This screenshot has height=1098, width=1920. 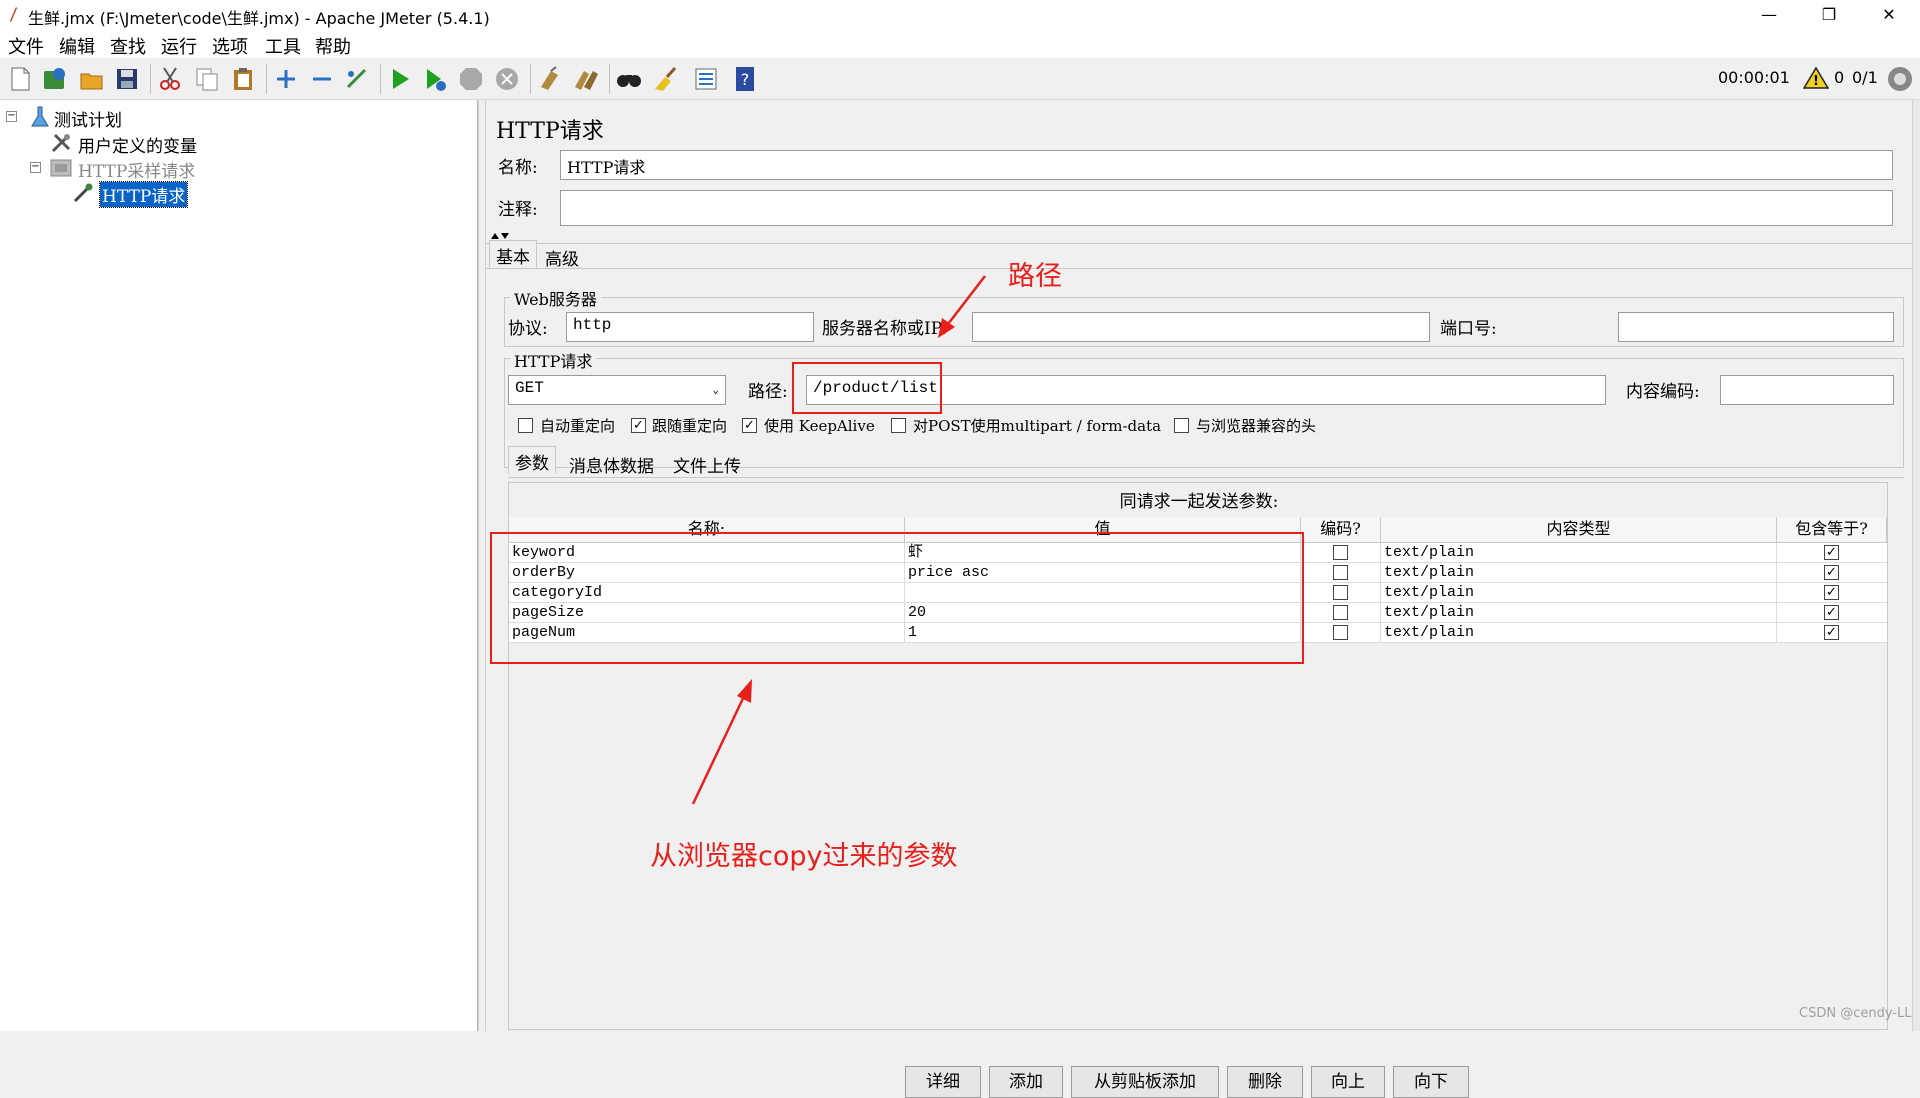 I want to click on paste-icon, so click(x=243, y=79).